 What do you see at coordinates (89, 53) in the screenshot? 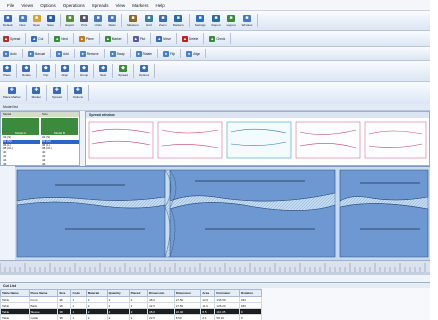
I see `remove-nest-button: ● Remove` at bounding box center [89, 53].